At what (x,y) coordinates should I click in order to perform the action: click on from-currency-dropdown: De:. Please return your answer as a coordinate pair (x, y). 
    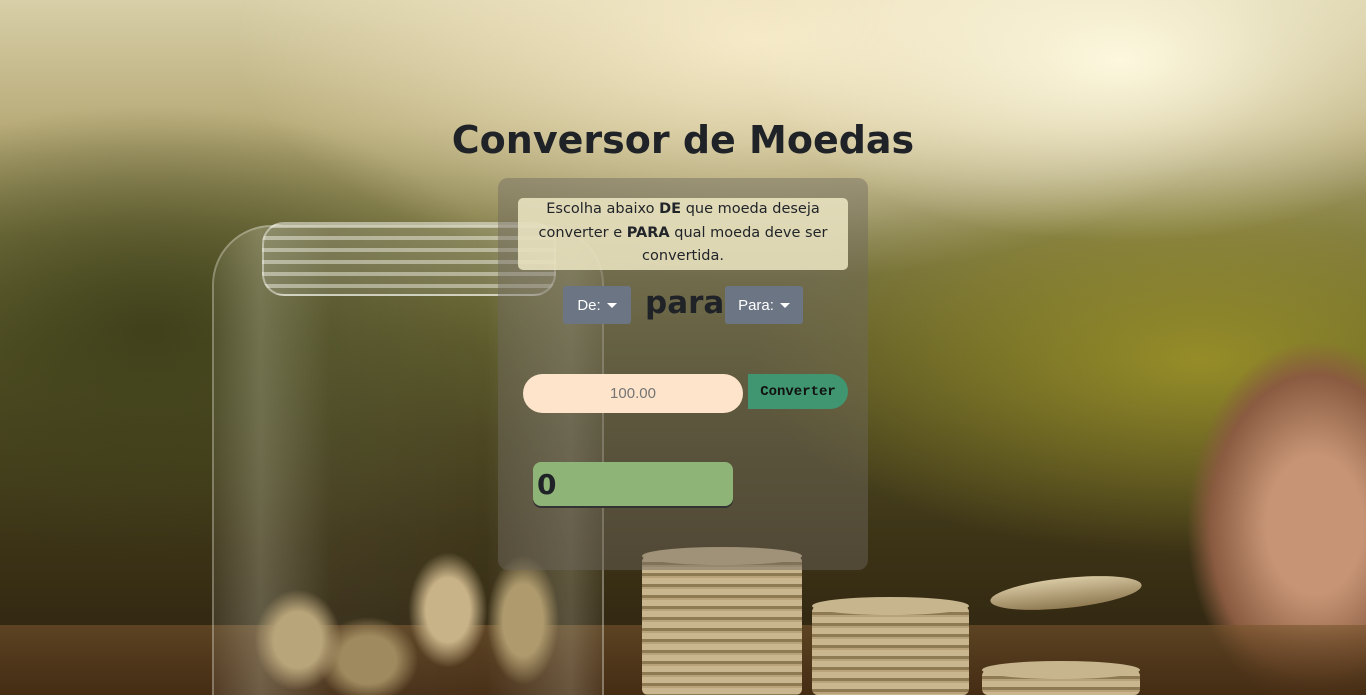
    Looking at the image, I should click on (597, 305).